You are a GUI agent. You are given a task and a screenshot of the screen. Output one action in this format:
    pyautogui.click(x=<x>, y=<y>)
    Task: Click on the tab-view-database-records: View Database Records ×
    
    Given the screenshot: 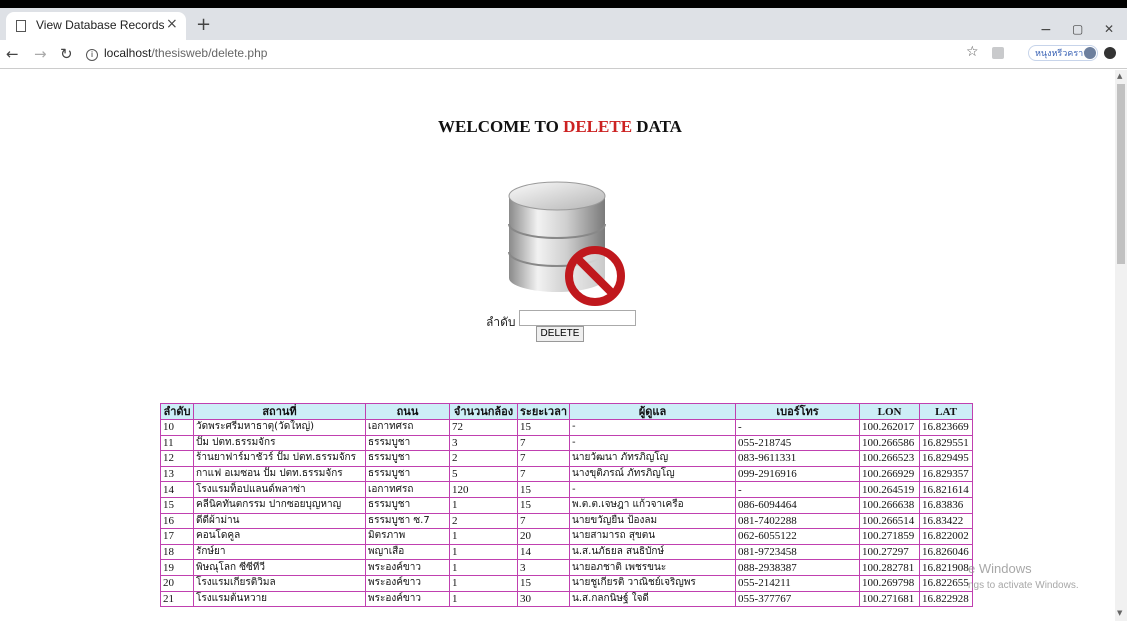 What is the action you would take?
    pyautogui.click(x=96, y=26)
    